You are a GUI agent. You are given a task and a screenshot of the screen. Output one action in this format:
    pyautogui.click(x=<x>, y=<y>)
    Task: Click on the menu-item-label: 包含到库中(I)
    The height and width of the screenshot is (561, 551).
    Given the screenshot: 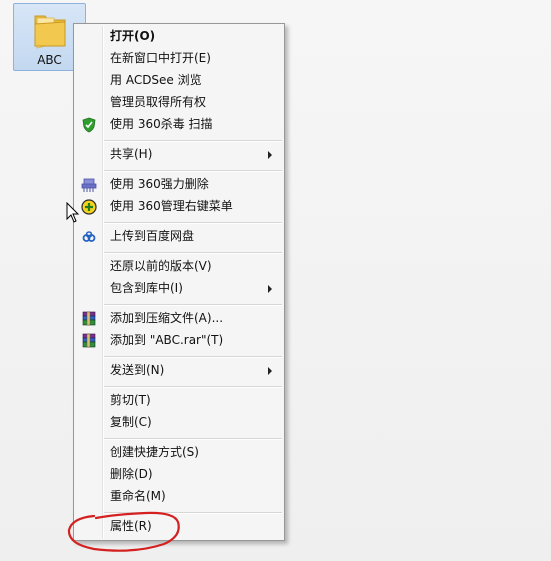 What is the action you would take?
    pyautogui.click(x=146, y=288)
    